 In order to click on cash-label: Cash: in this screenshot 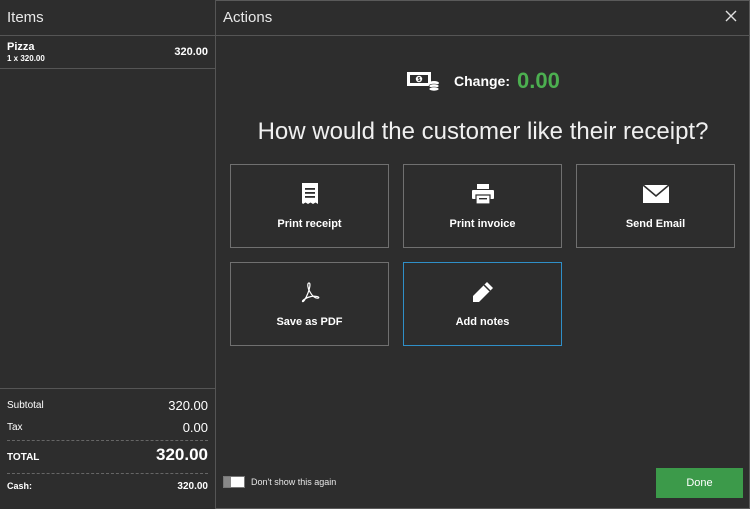, I will do `click(20, 486)`.